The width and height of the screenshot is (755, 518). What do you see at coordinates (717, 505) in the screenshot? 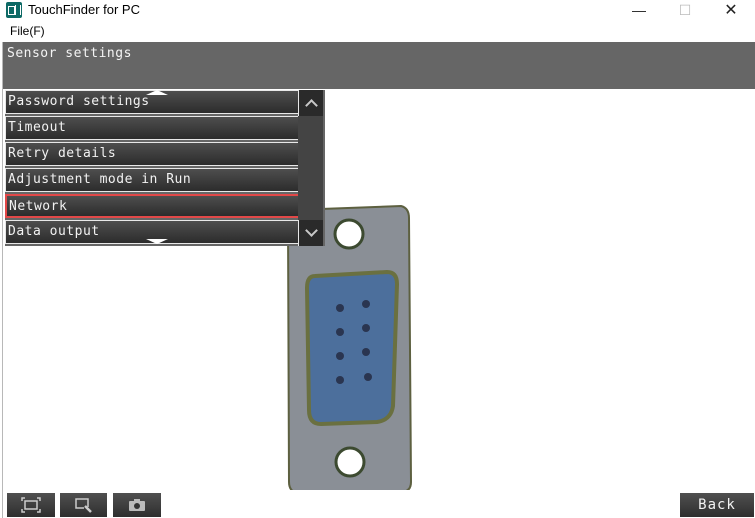
I see `back-button: Back` at bounding box center [717, 505].